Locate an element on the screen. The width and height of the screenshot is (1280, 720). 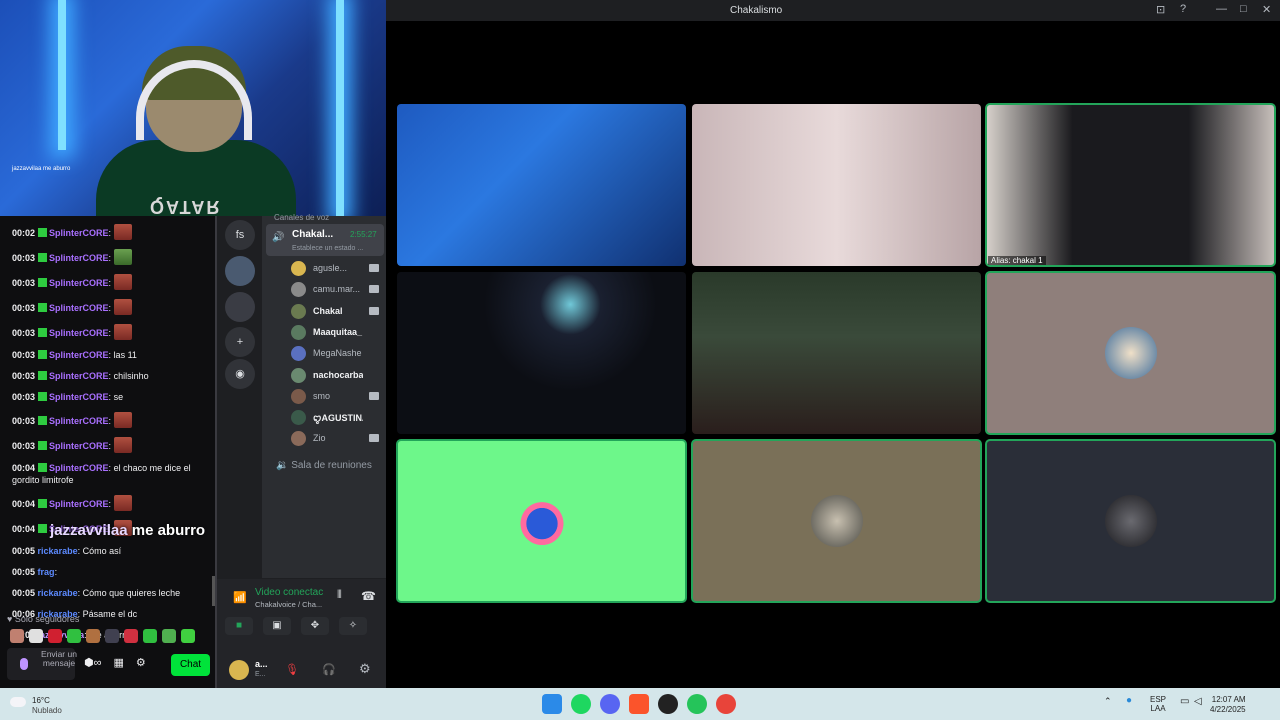
whatsapp-icon is located at coordinates (697, 704).